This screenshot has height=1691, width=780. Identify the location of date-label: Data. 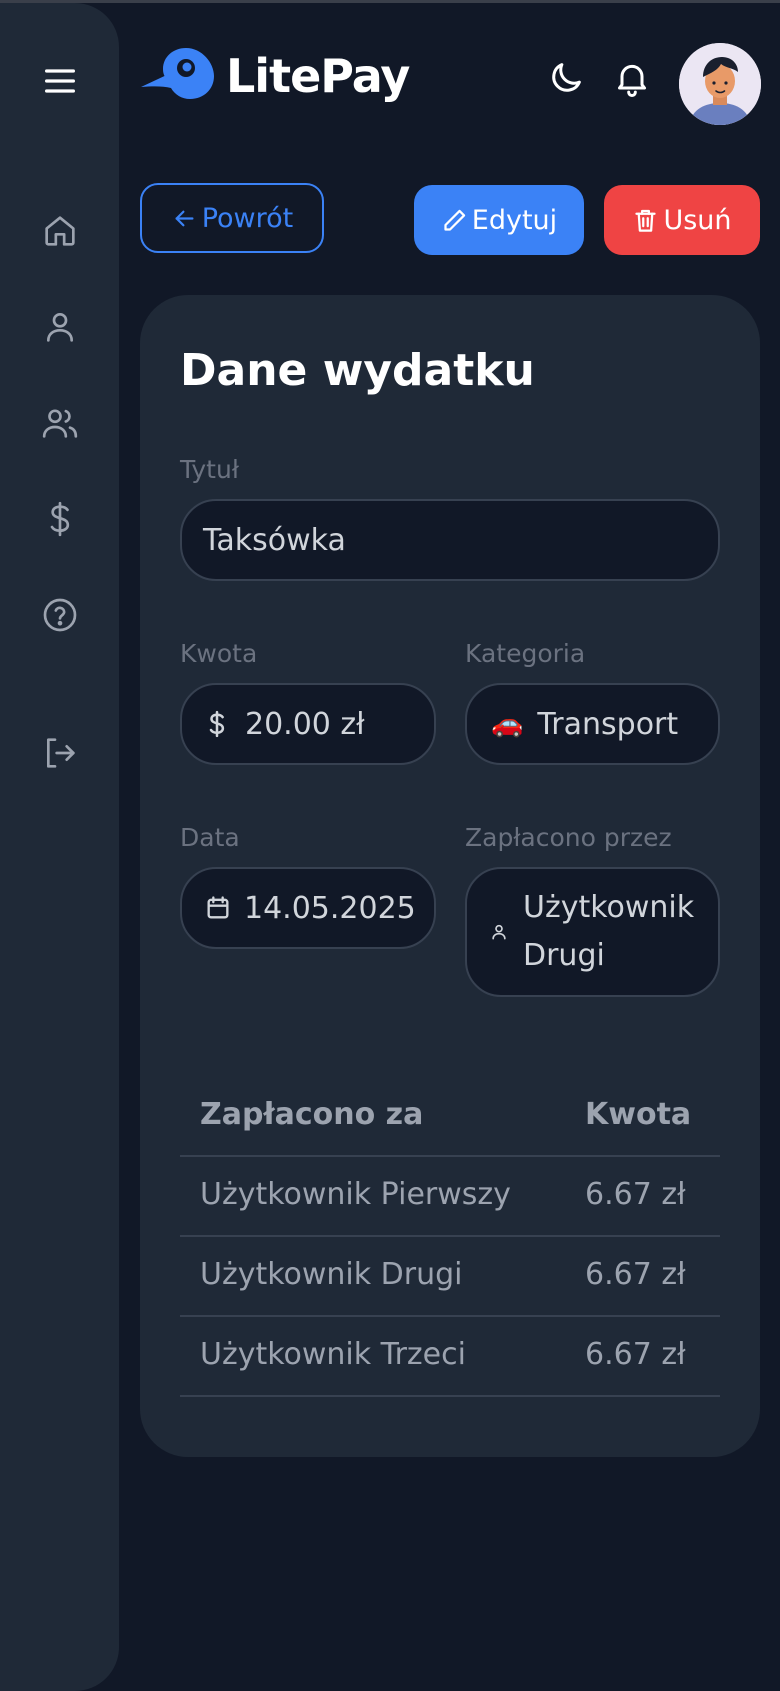
(210, 837).